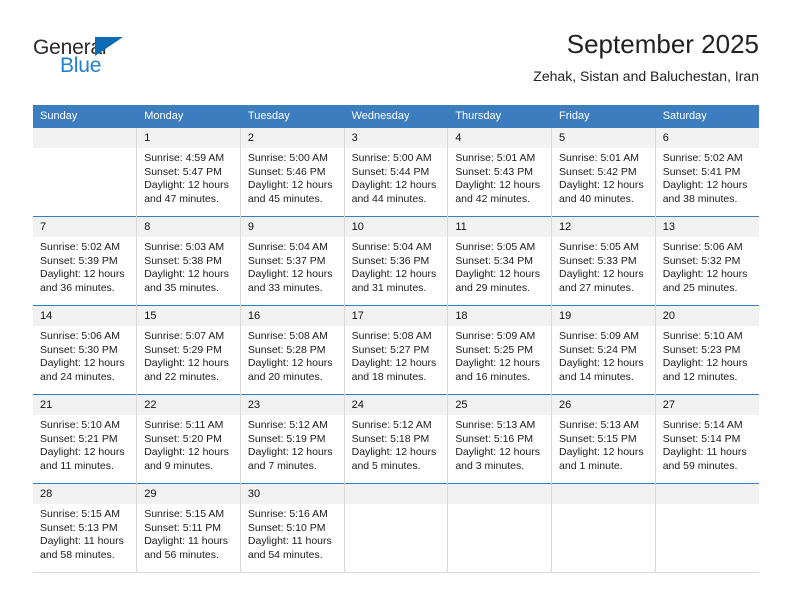 This screenshot has width=792, height=612. I want to click on daylight-text-line2: and 27 minutes., so click(596, 287).